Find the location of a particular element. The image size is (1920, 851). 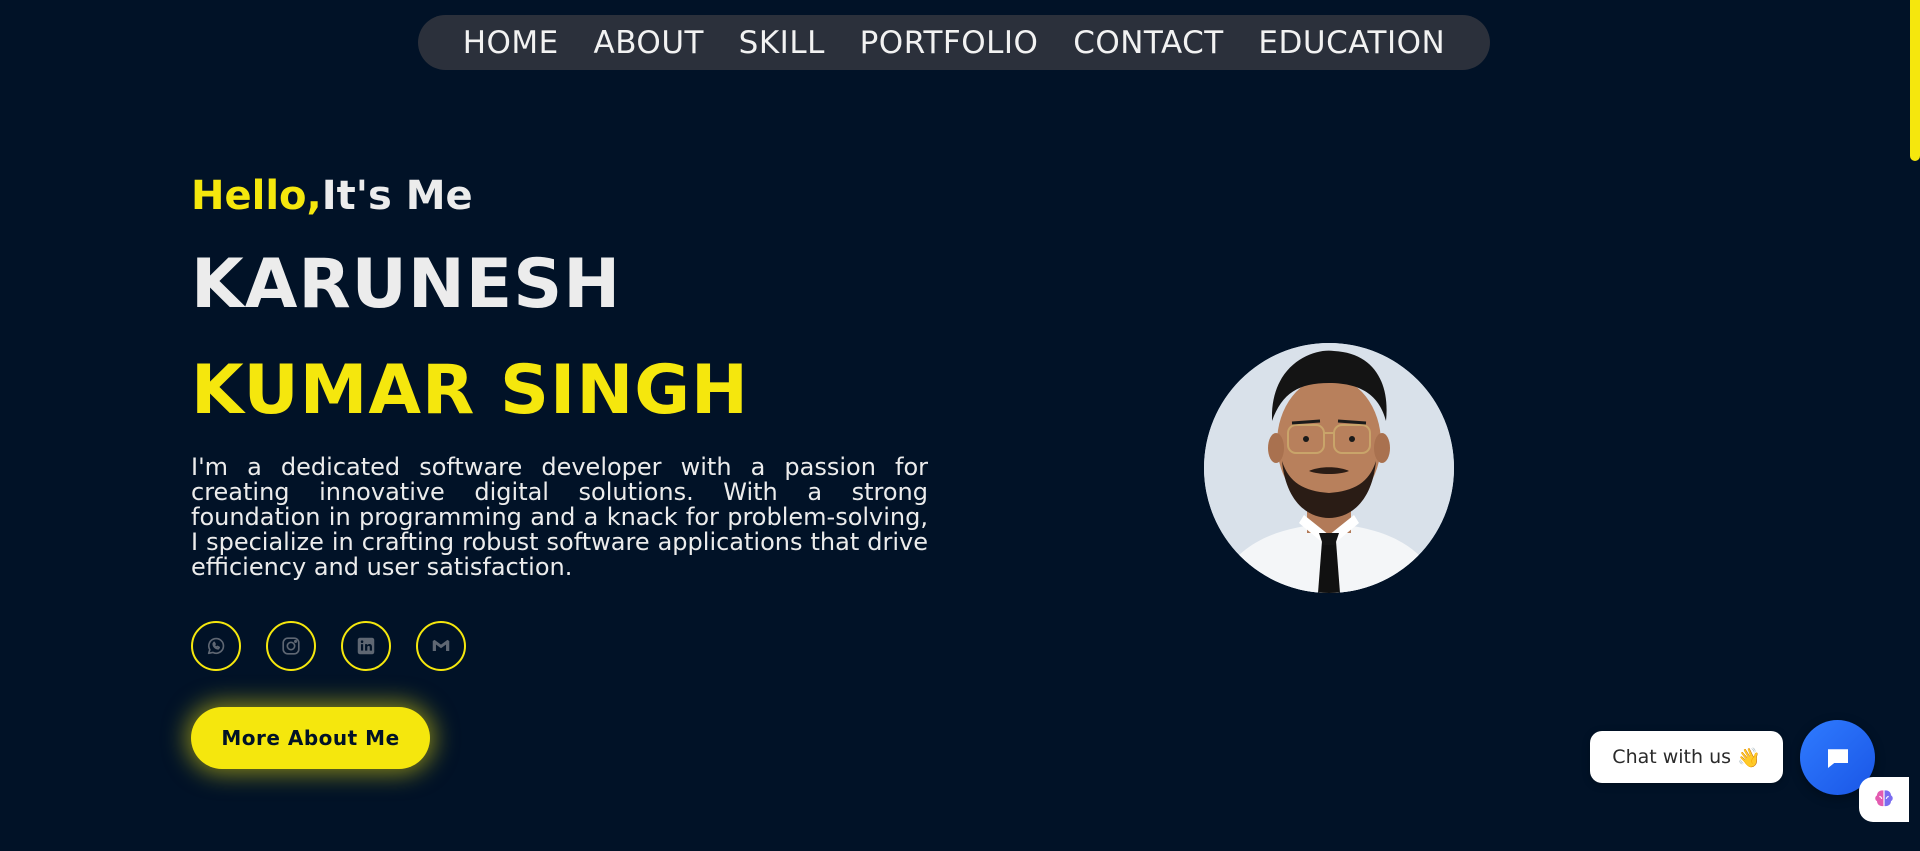

profile-photo-image is located at coordinates (1329, 468).